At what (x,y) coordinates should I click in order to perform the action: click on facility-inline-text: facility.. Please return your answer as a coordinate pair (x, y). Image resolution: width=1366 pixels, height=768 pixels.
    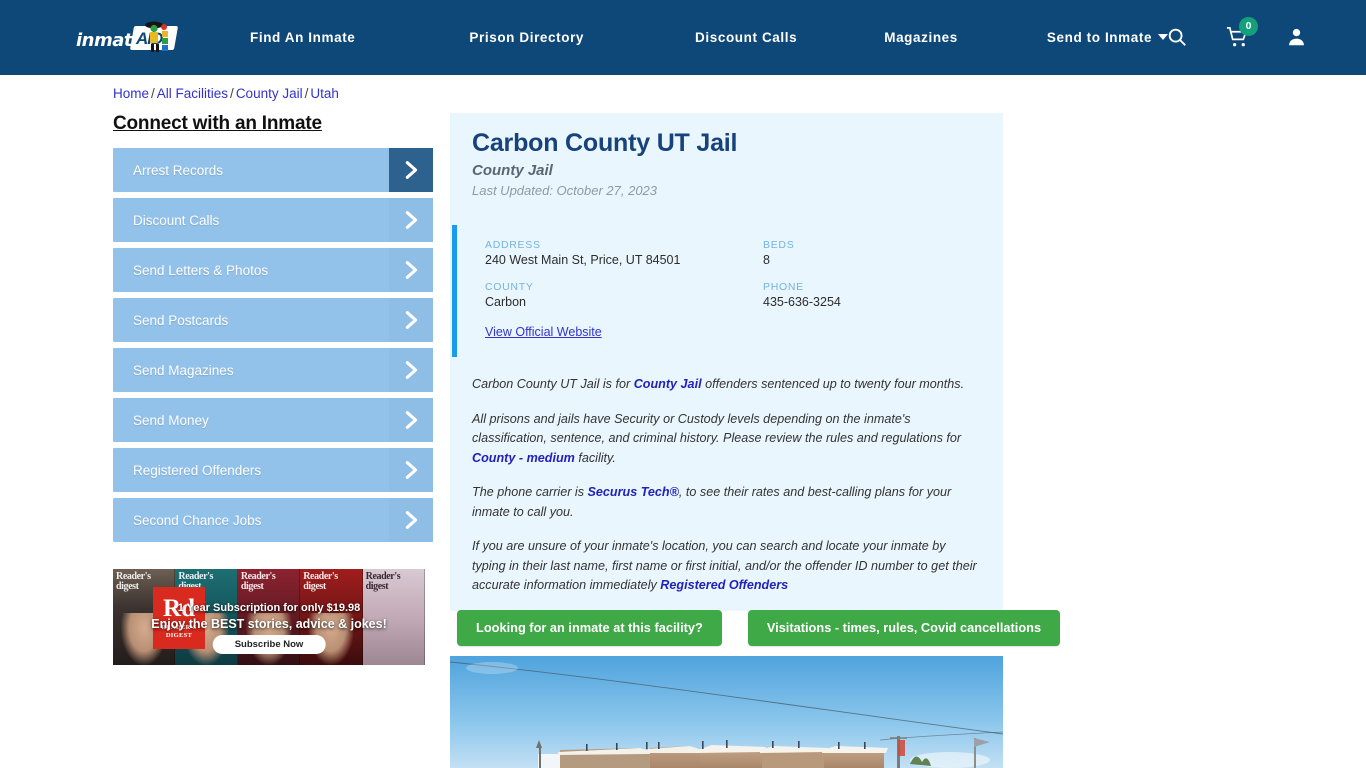
    Looking at the image, I should click on (595, 457).